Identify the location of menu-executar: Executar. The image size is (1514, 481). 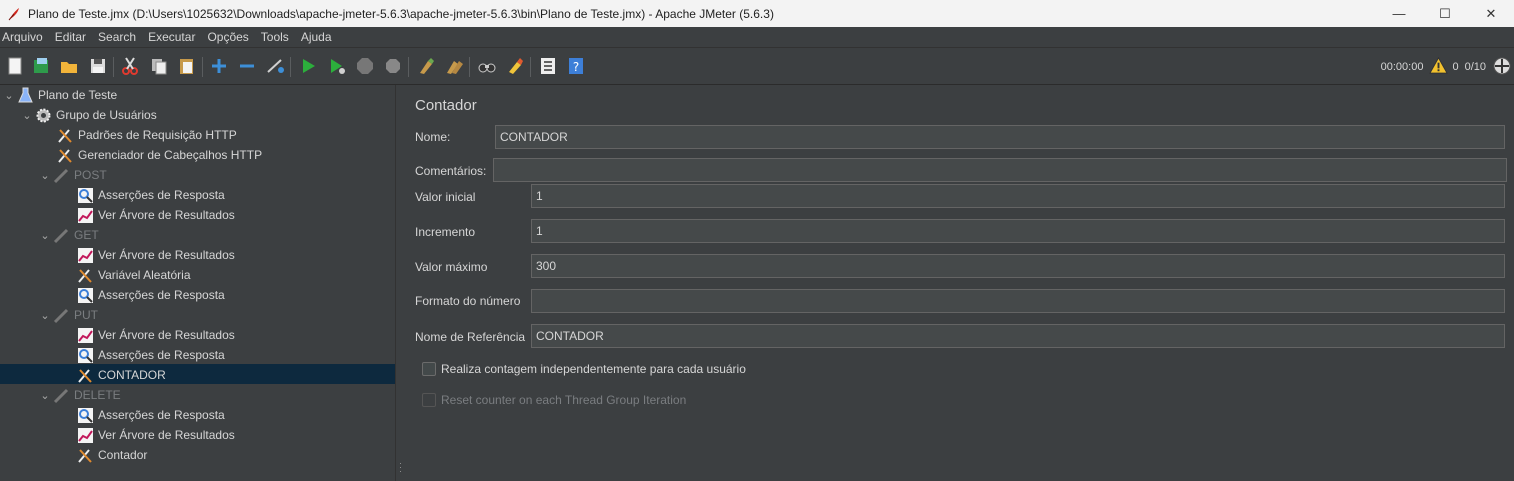
(174, 37).